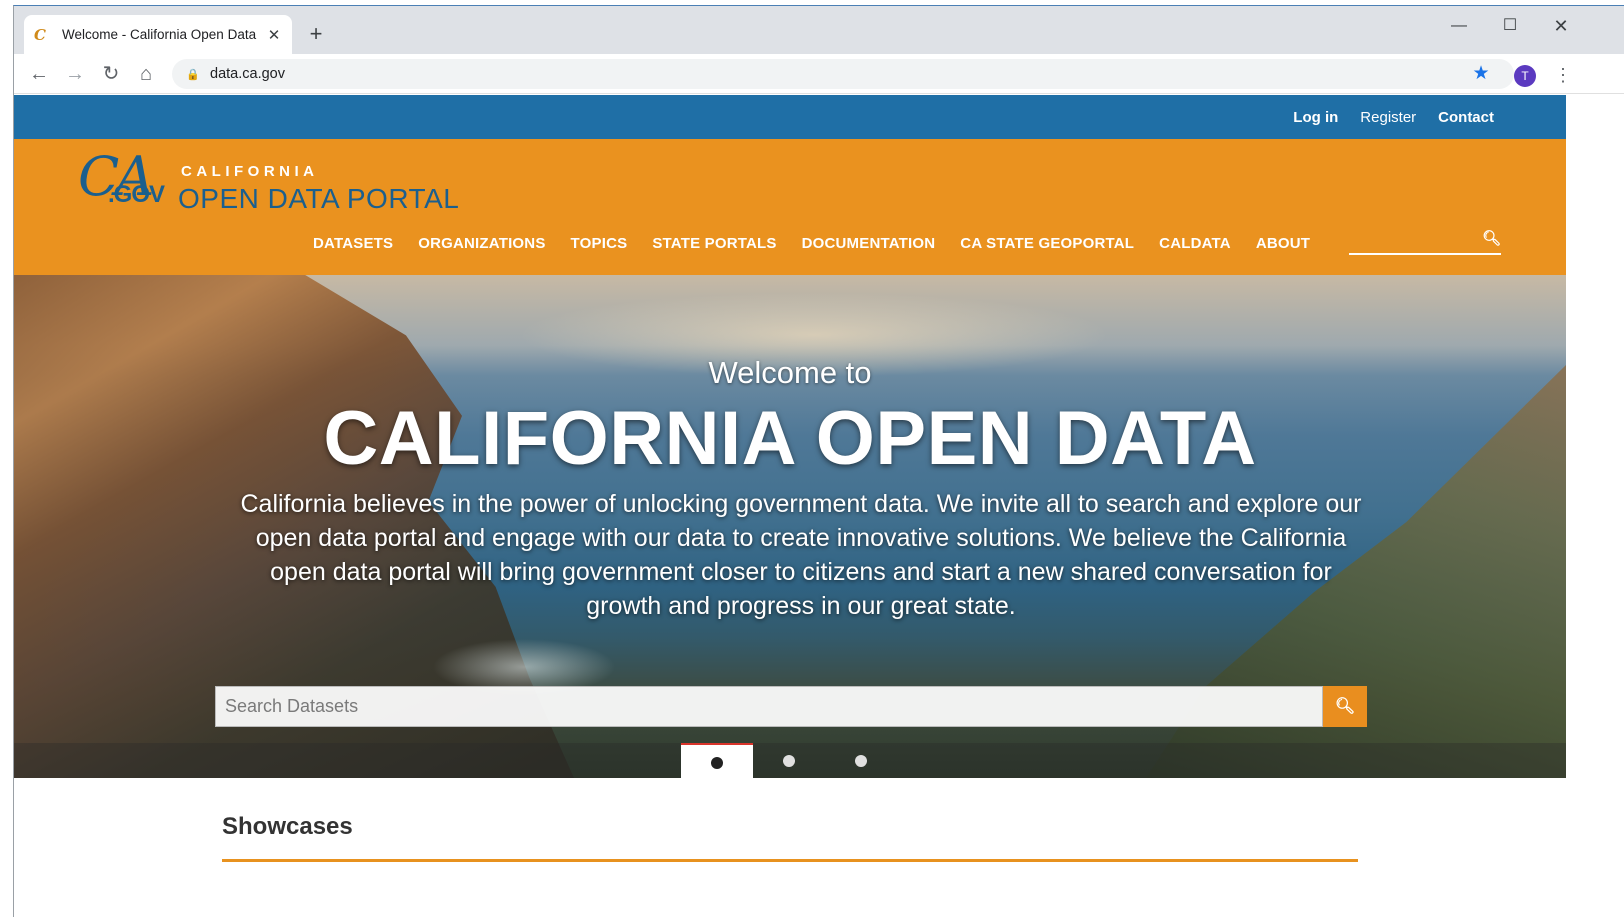 This screenshot has height=917, width=1624. What do you see at coordinates (1315, 117) in the screenshot?
I see `login-link: Log in` at bounding box center [1315, 117].